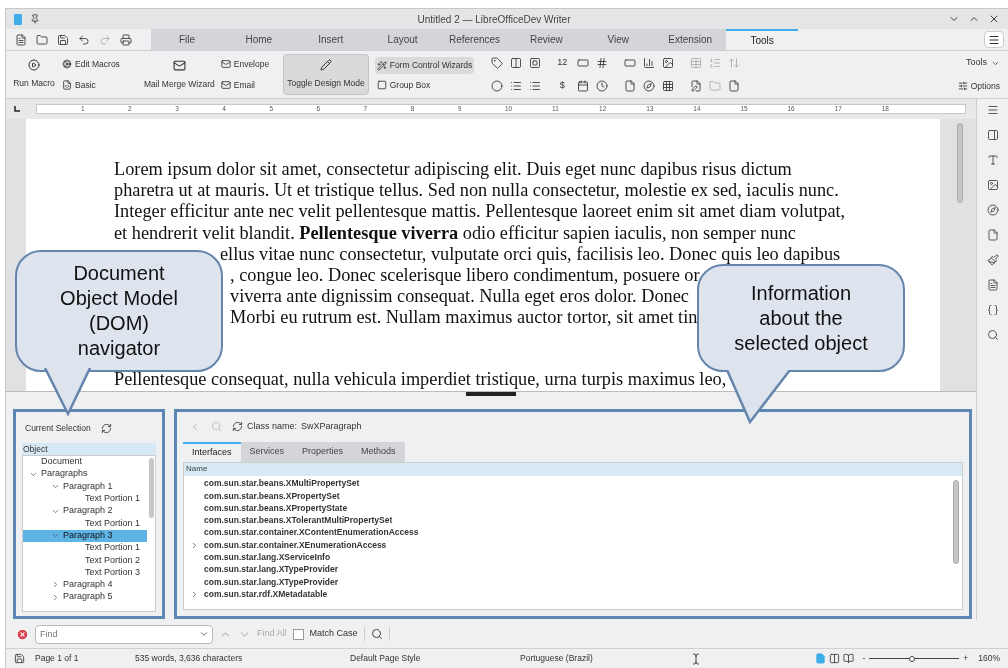 The height and width of the screenshot is (668, 1008). Describe the element at coordinates (546, 39) in the screenshot. I see `menu-tab: Review` at that location.